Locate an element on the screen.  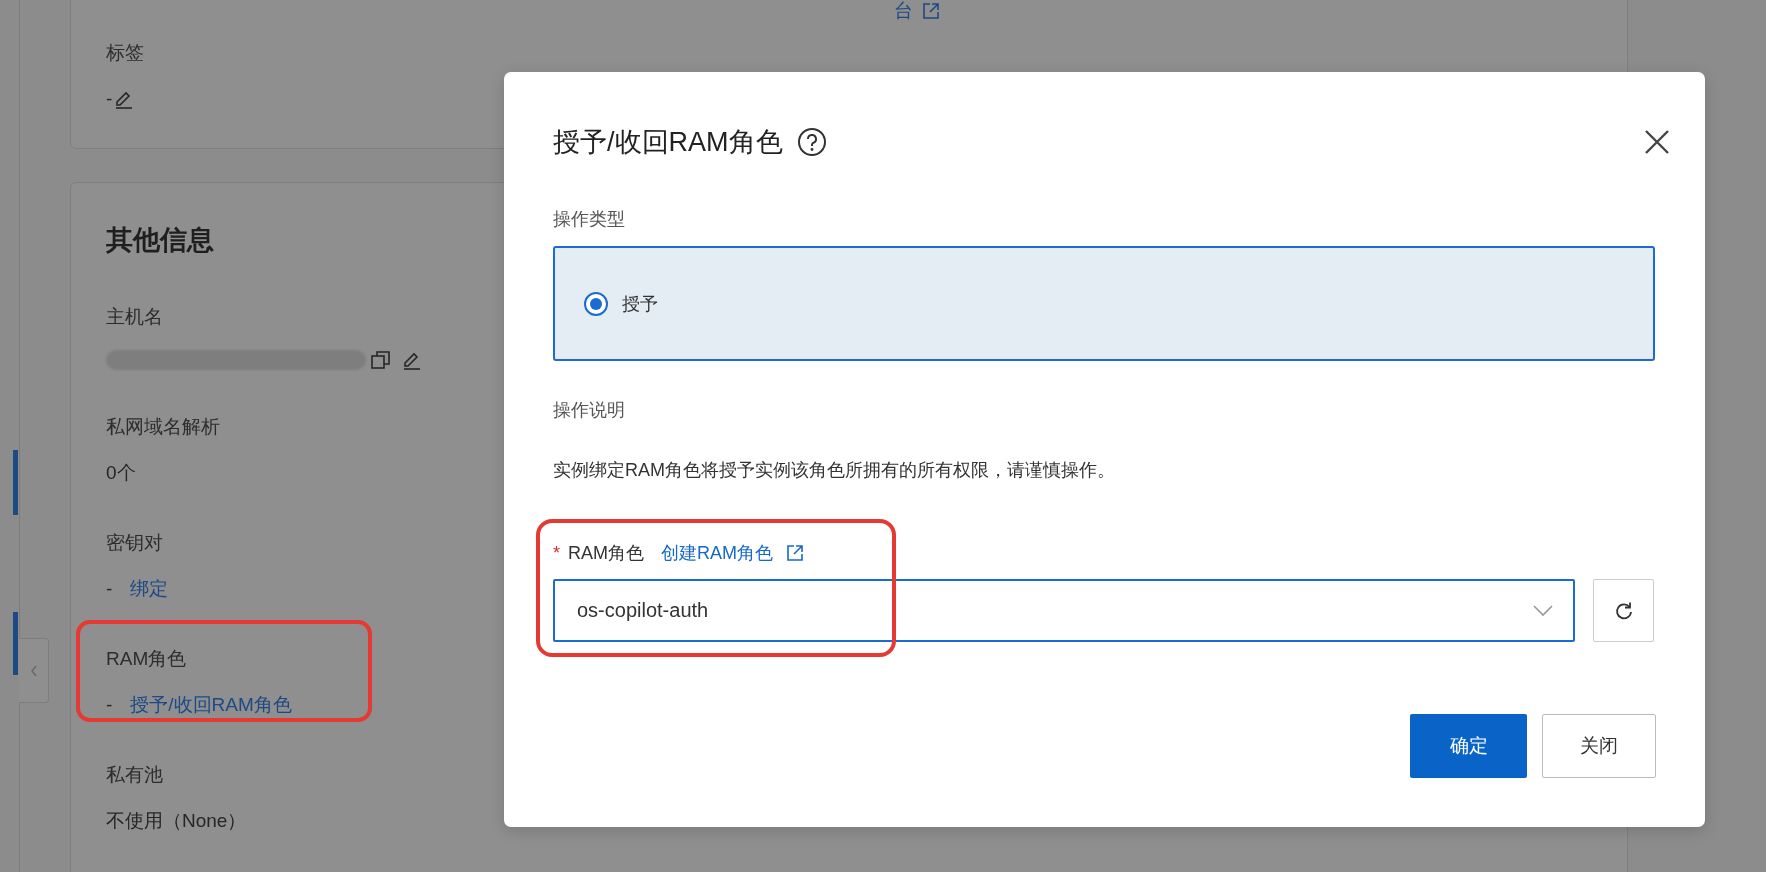
field-label: 密钥对 is located at coordinates (134, 543).